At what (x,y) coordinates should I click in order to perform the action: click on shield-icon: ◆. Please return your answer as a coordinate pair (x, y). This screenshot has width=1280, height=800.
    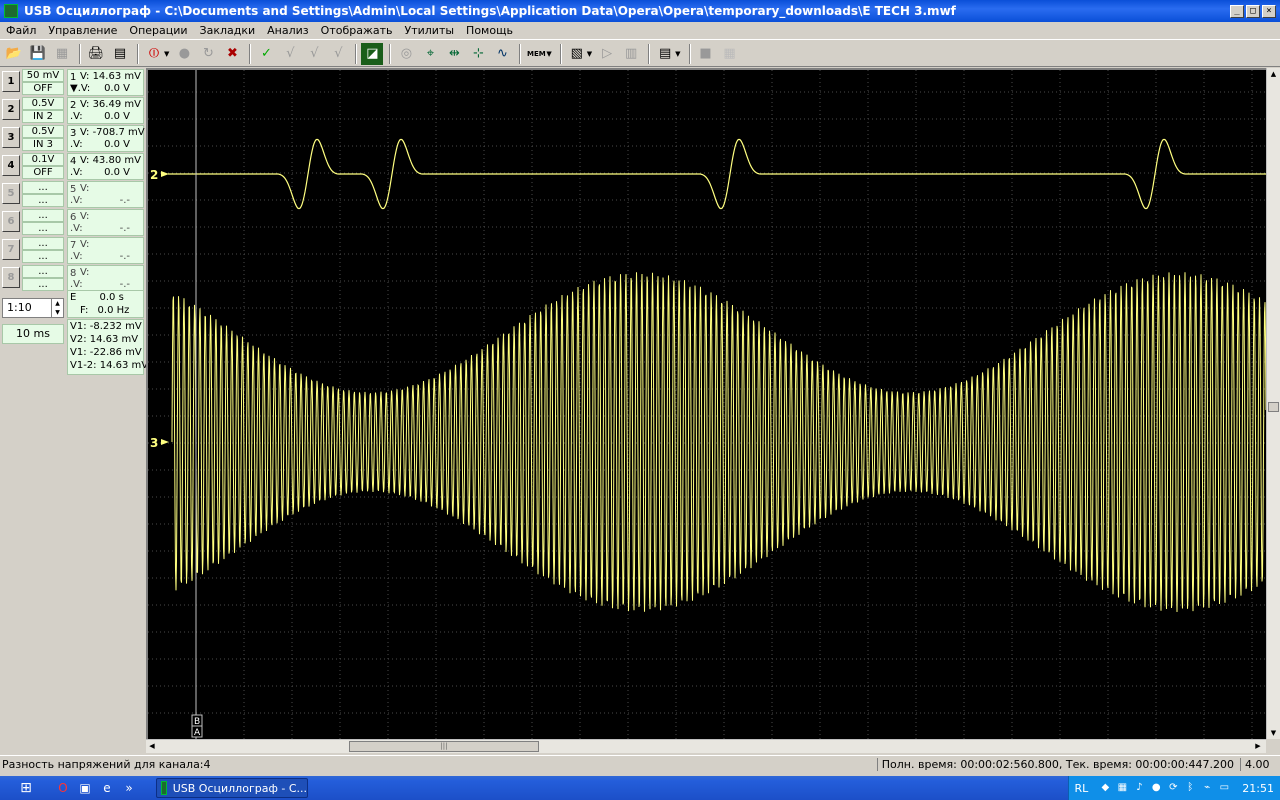
    Looking at the image, I should click on (1105, 788).